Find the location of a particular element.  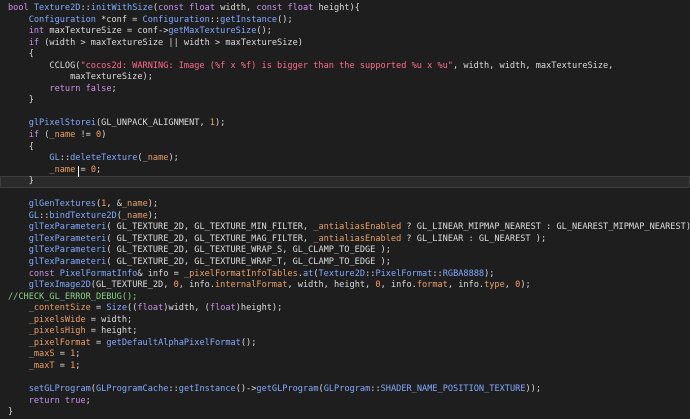

code-token: const is located at coordinates (44, 273).